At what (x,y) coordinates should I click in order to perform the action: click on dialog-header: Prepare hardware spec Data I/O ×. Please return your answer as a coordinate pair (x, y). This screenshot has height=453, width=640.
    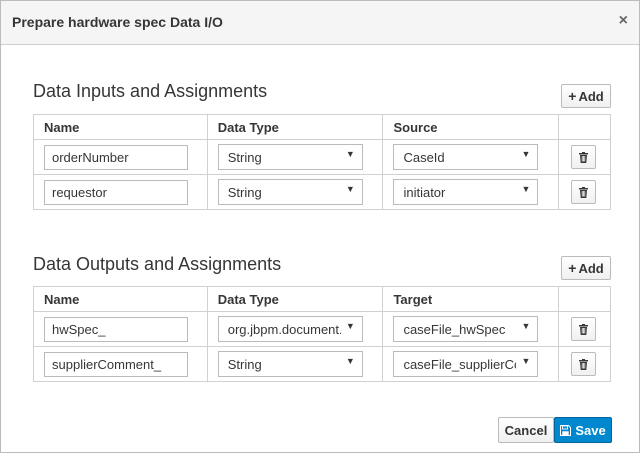
    Looking at the image, I should click on (320, 23).